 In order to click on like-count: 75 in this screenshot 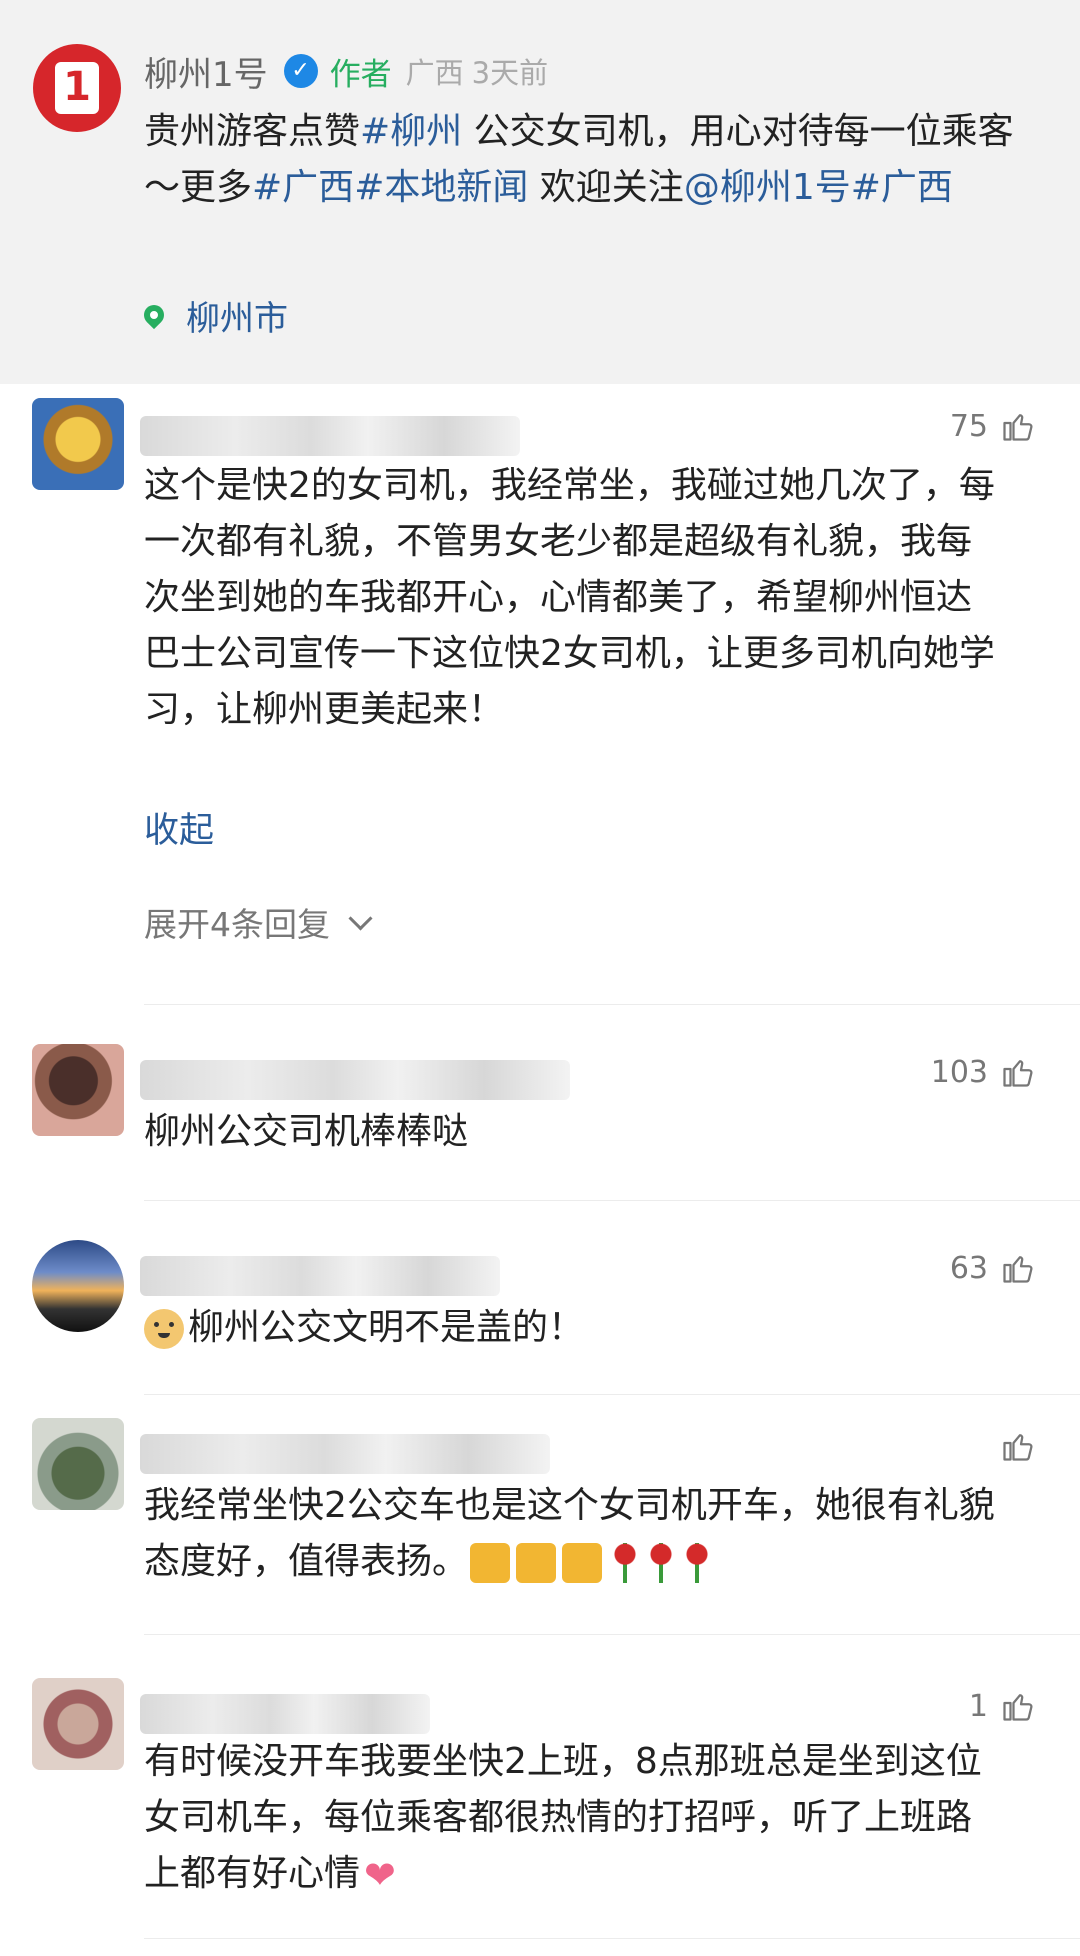, I will do `click(968, 426)`.